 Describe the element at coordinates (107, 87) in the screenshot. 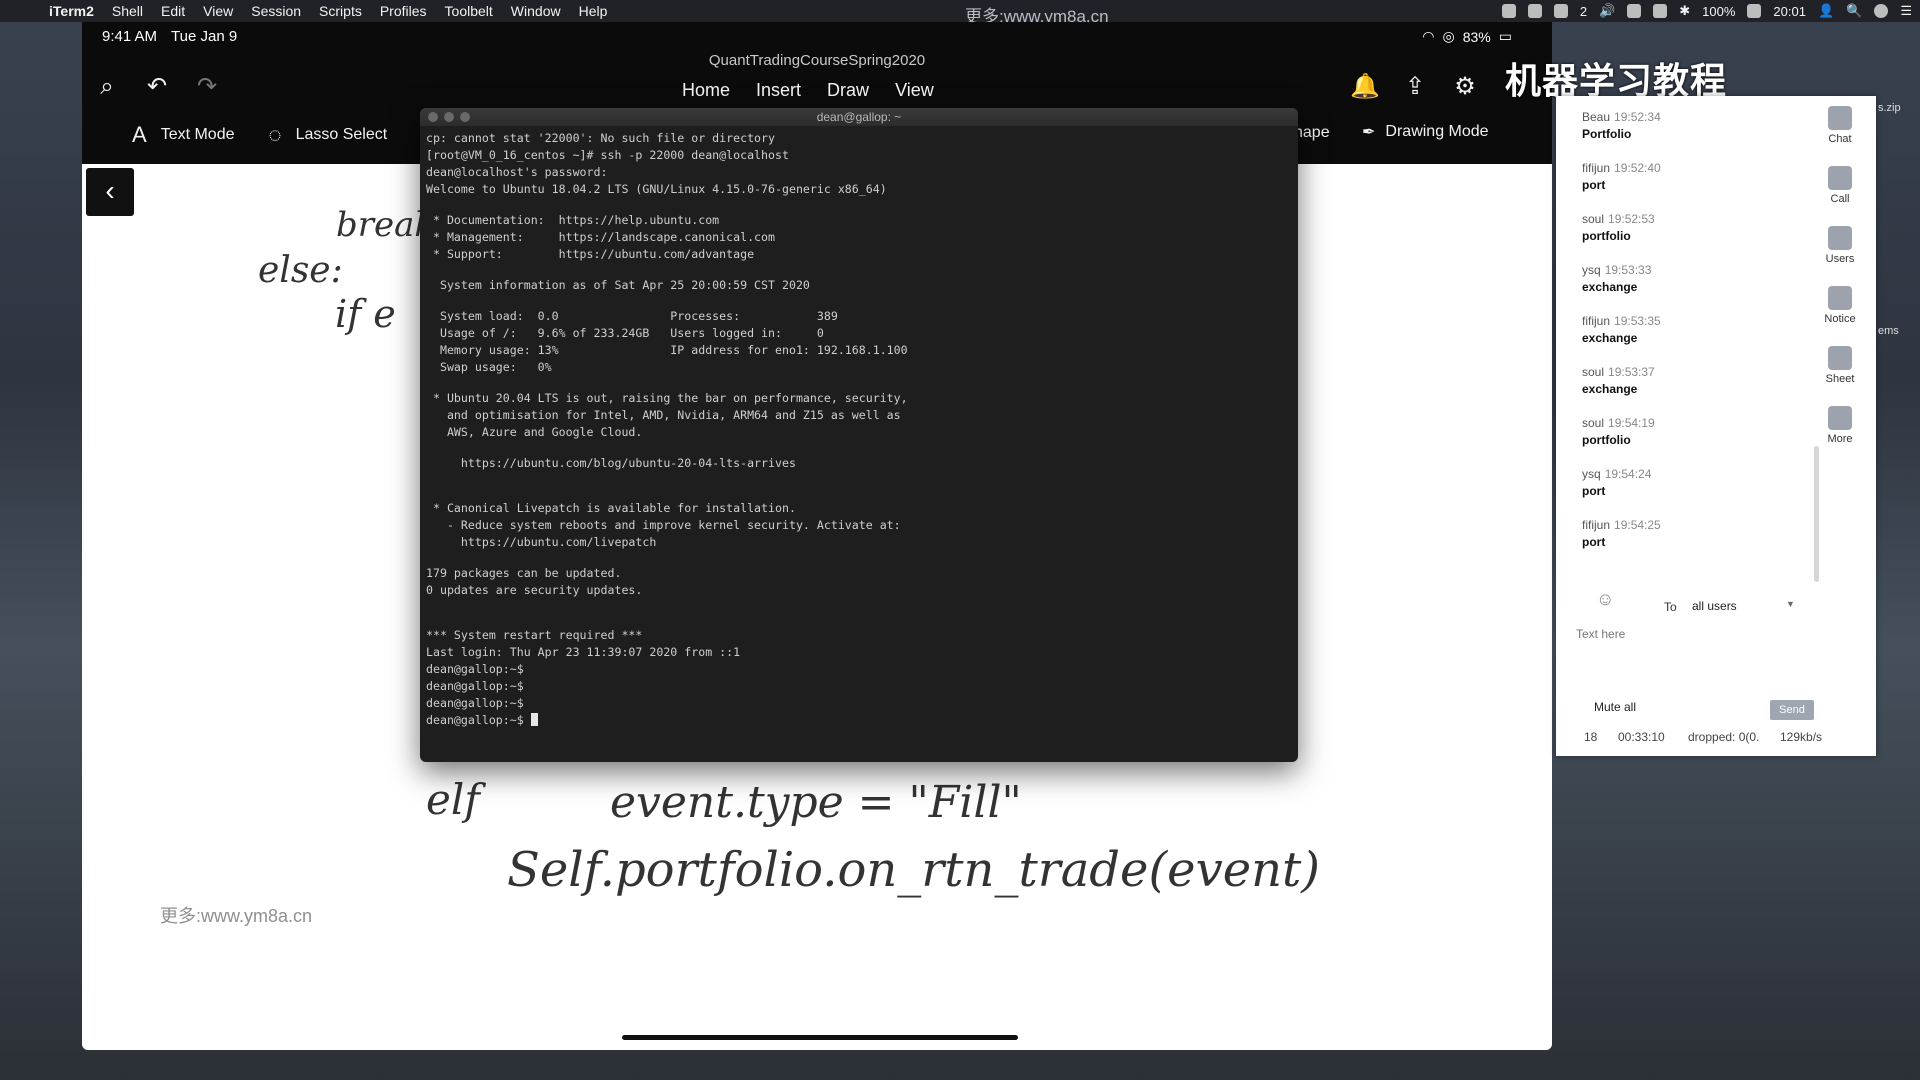

I see `search-icon: ⌕` at that location.